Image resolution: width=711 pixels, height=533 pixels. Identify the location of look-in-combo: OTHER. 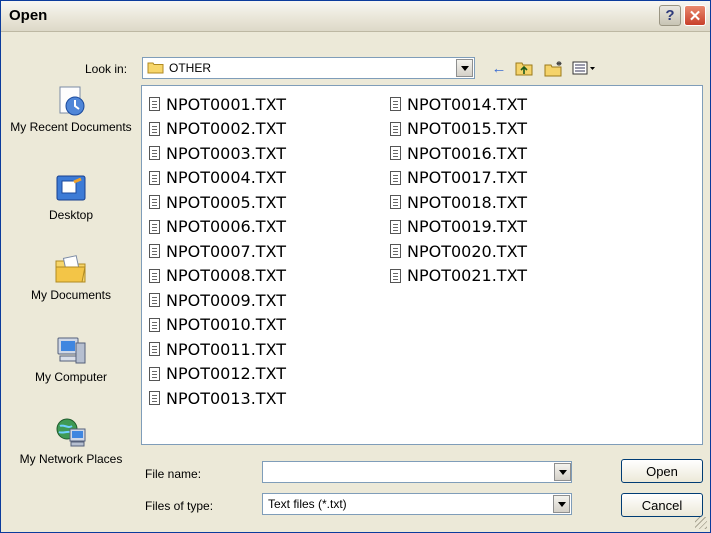
(308, 68).